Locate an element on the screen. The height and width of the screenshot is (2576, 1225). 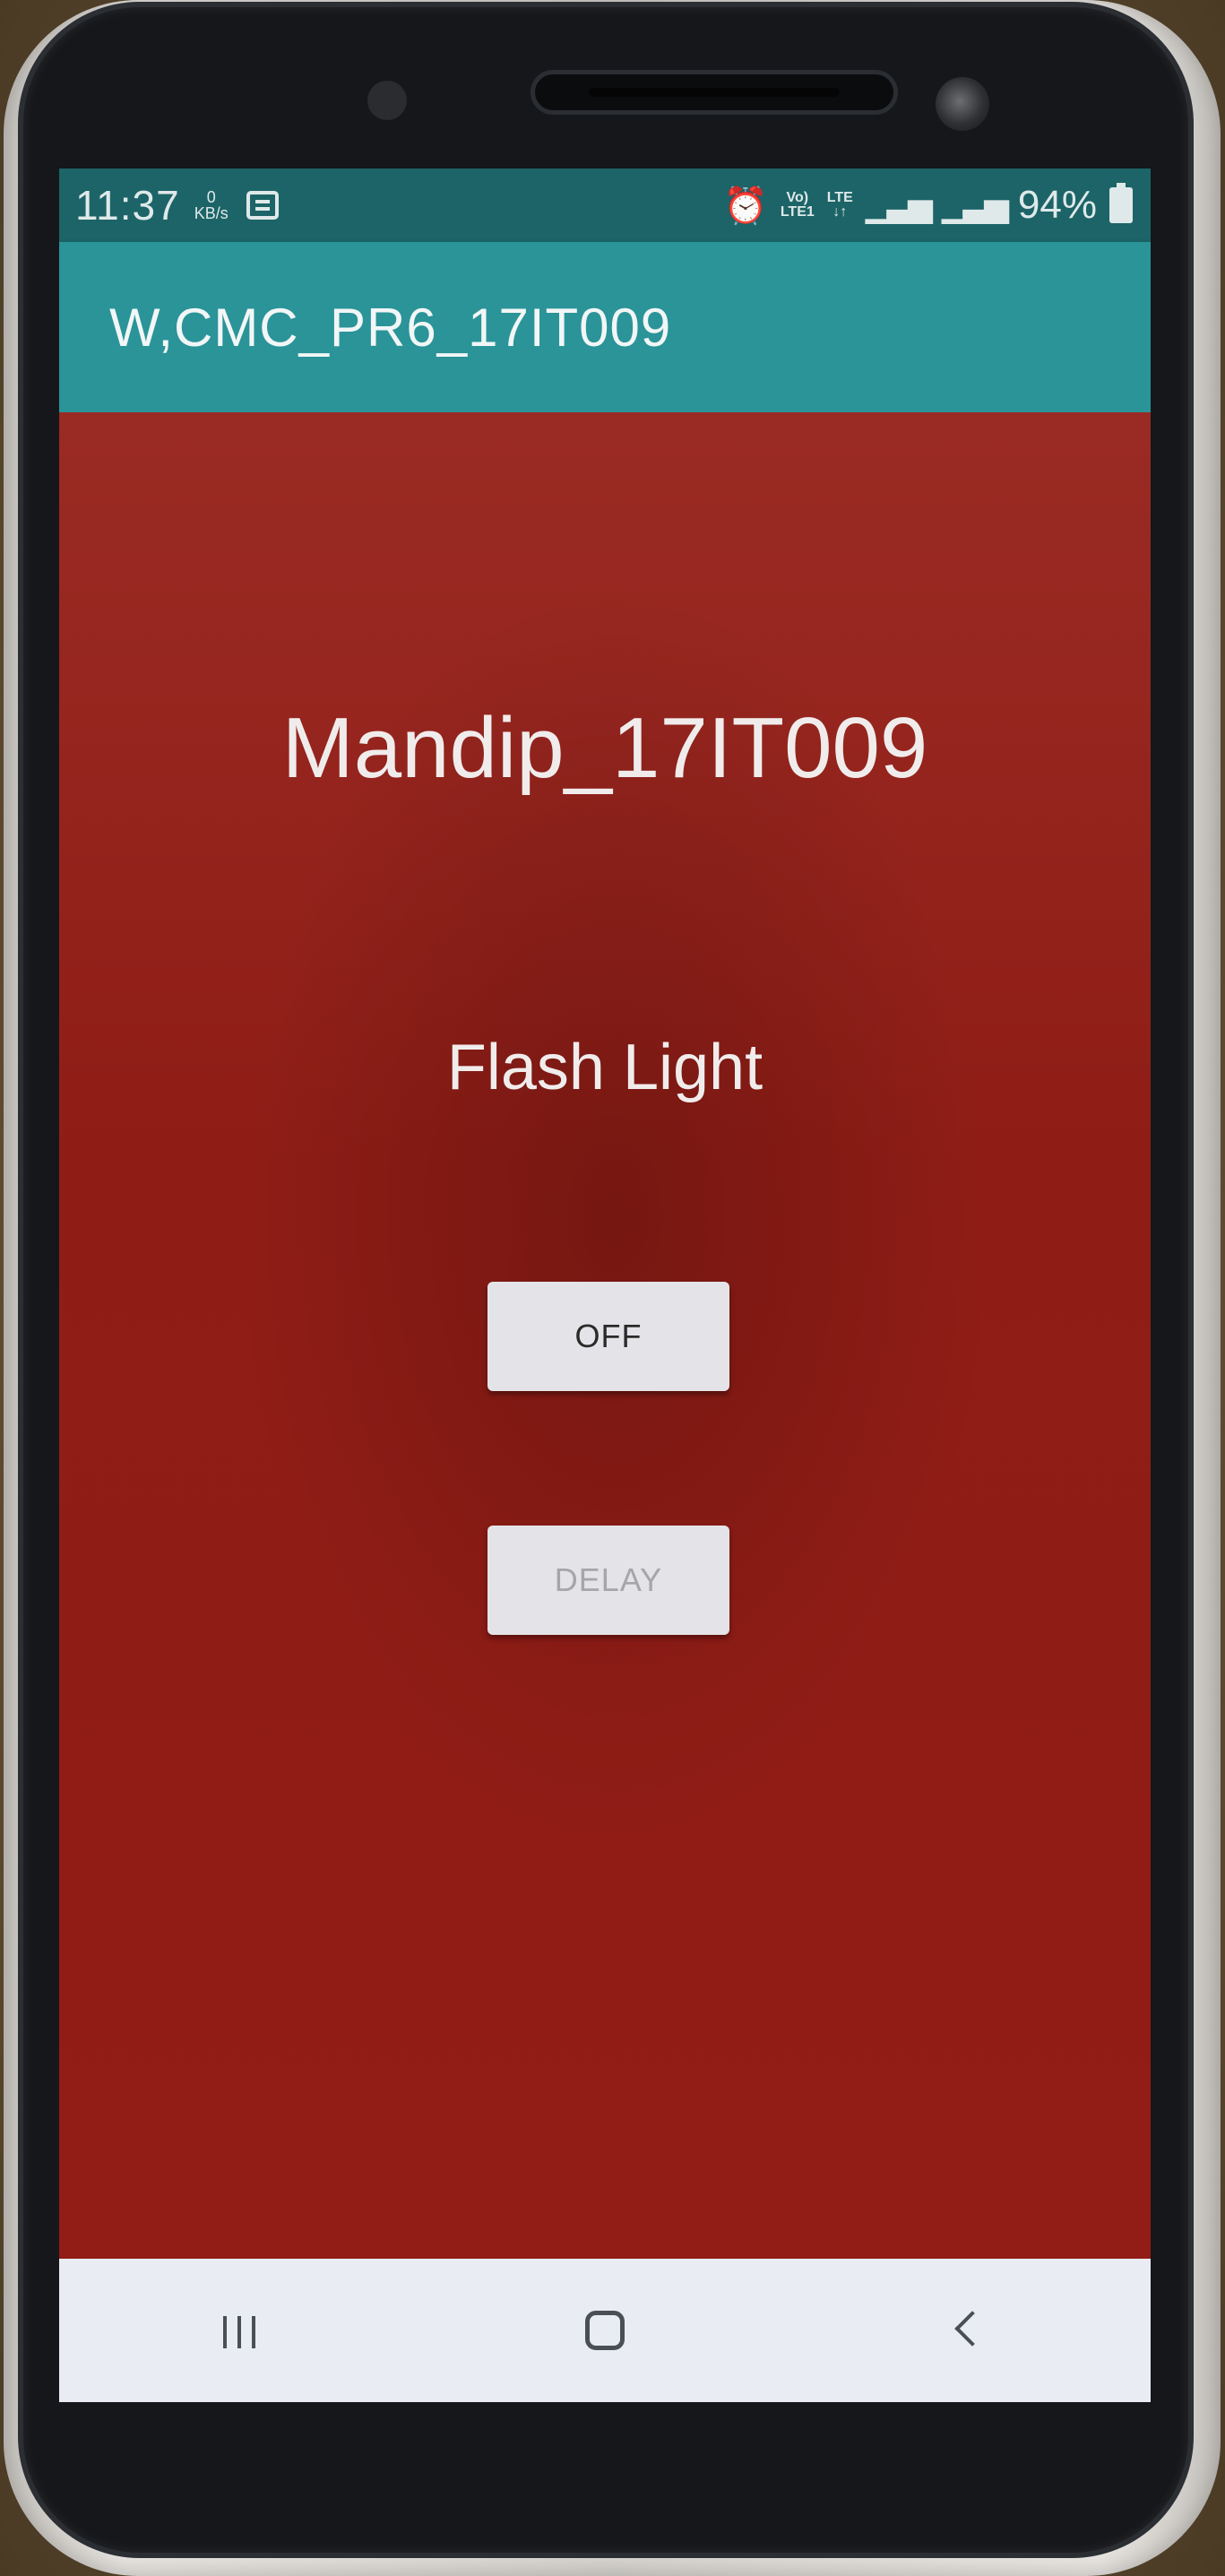
off-button: OFF is located at coordinates (608, 1336).